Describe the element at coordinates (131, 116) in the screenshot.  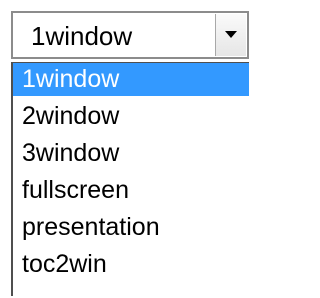
I see `option-2window: 2window` at that location.